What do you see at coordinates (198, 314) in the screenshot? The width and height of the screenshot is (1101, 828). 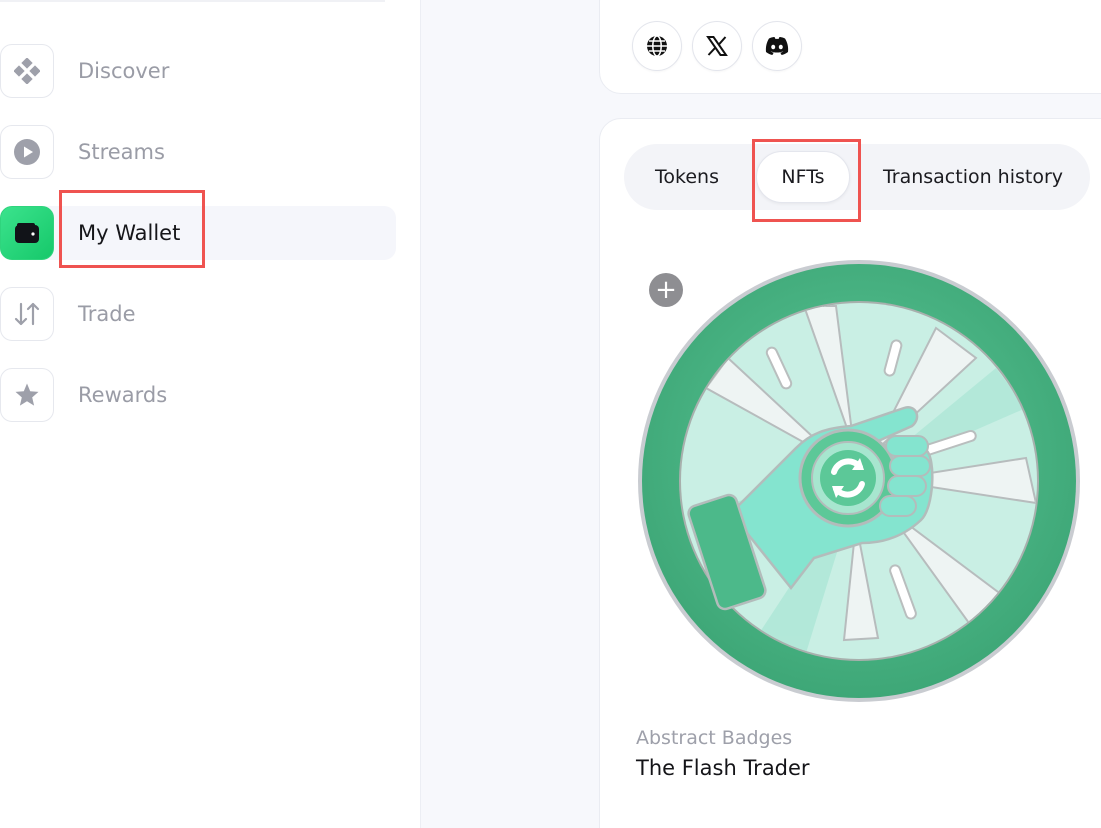 I see `sidebar-item-trade: Trade` at bounding box center [198, 314].